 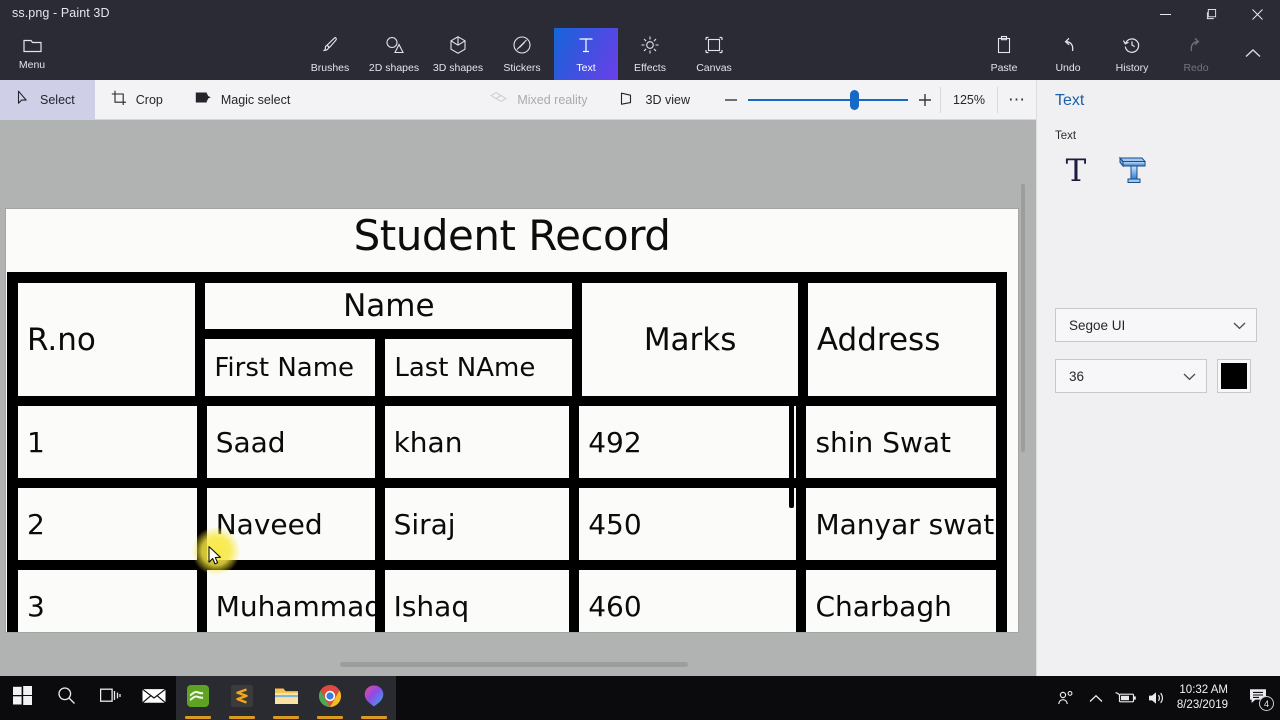 I want to click on canvas-vertical-scrollbar, so click(x=1023, y=318).